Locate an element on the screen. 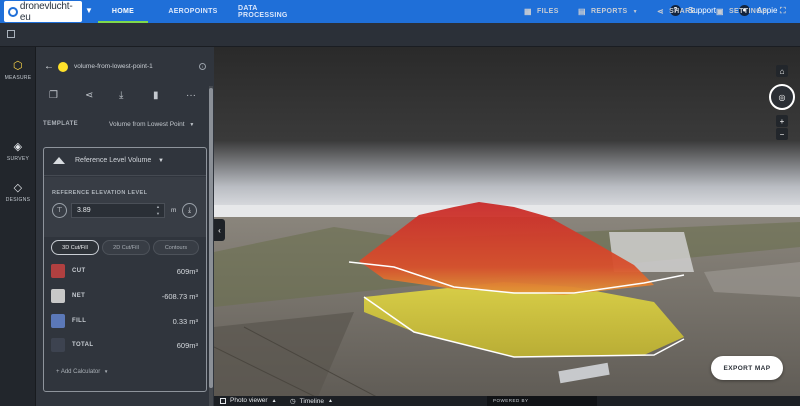 The height and width of the screenshot is (406, 800). reports-label: REPORTS is located at coordinates (609, 11).